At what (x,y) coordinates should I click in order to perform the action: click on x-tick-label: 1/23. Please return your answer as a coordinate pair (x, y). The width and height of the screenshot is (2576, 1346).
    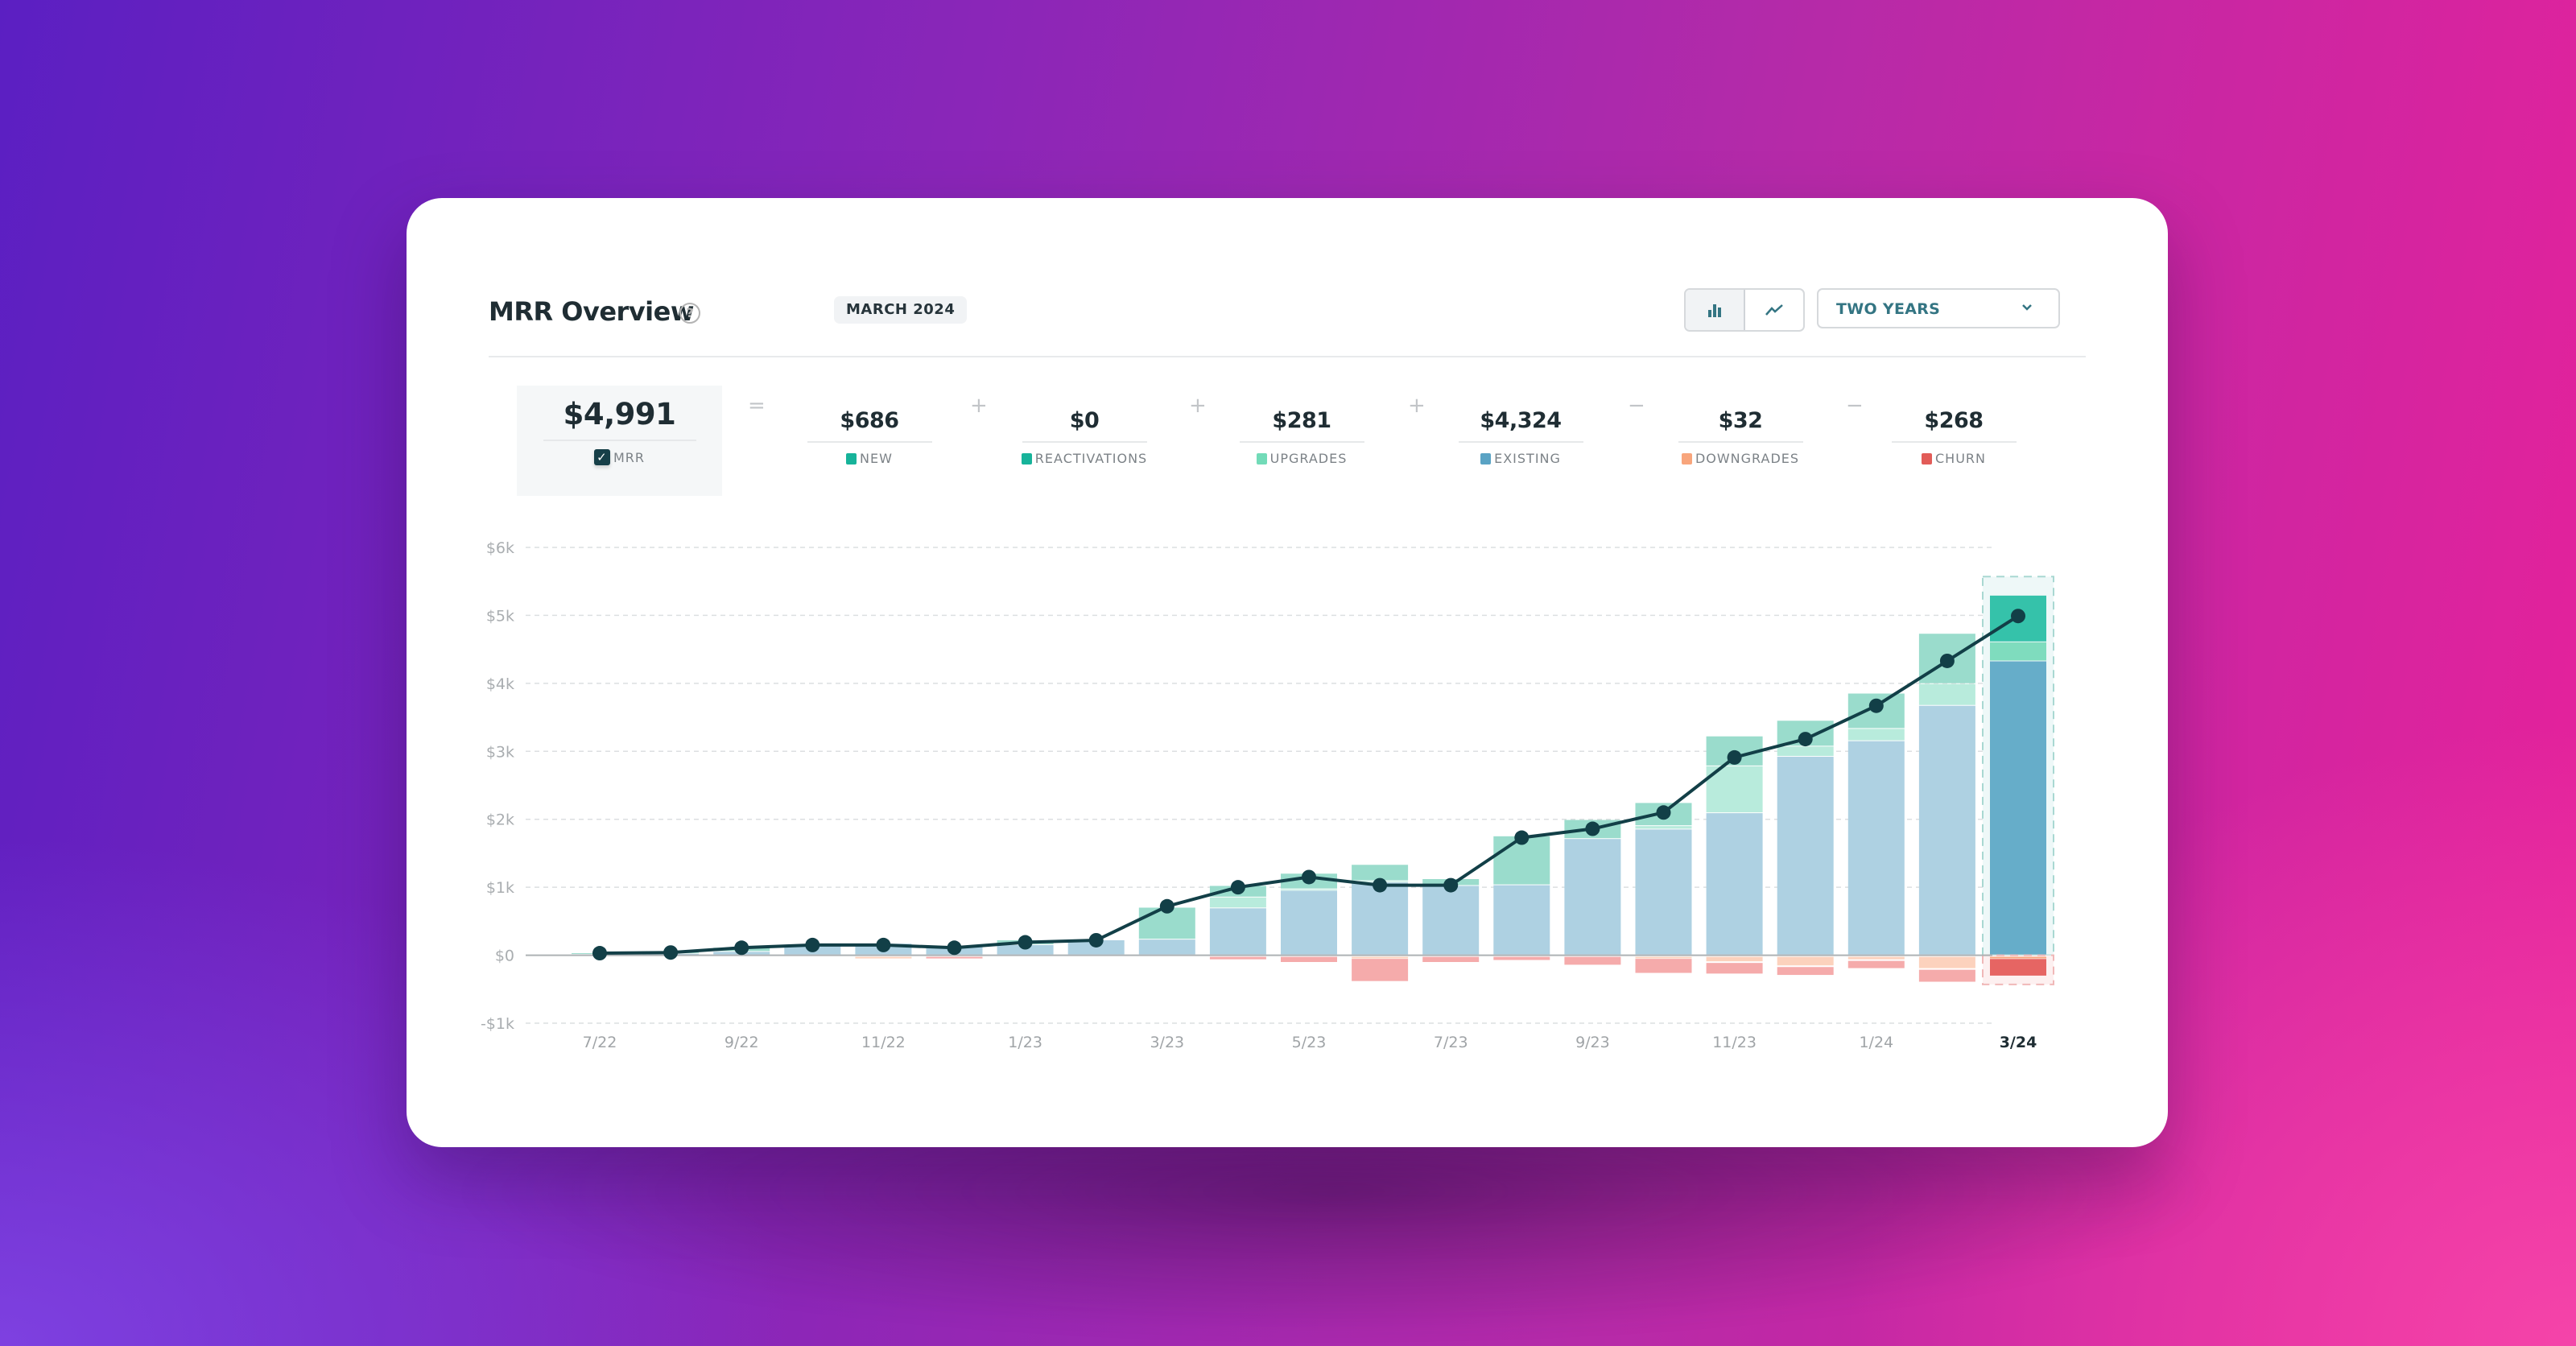
    Looking at the image, I should click on (1025, 1042).